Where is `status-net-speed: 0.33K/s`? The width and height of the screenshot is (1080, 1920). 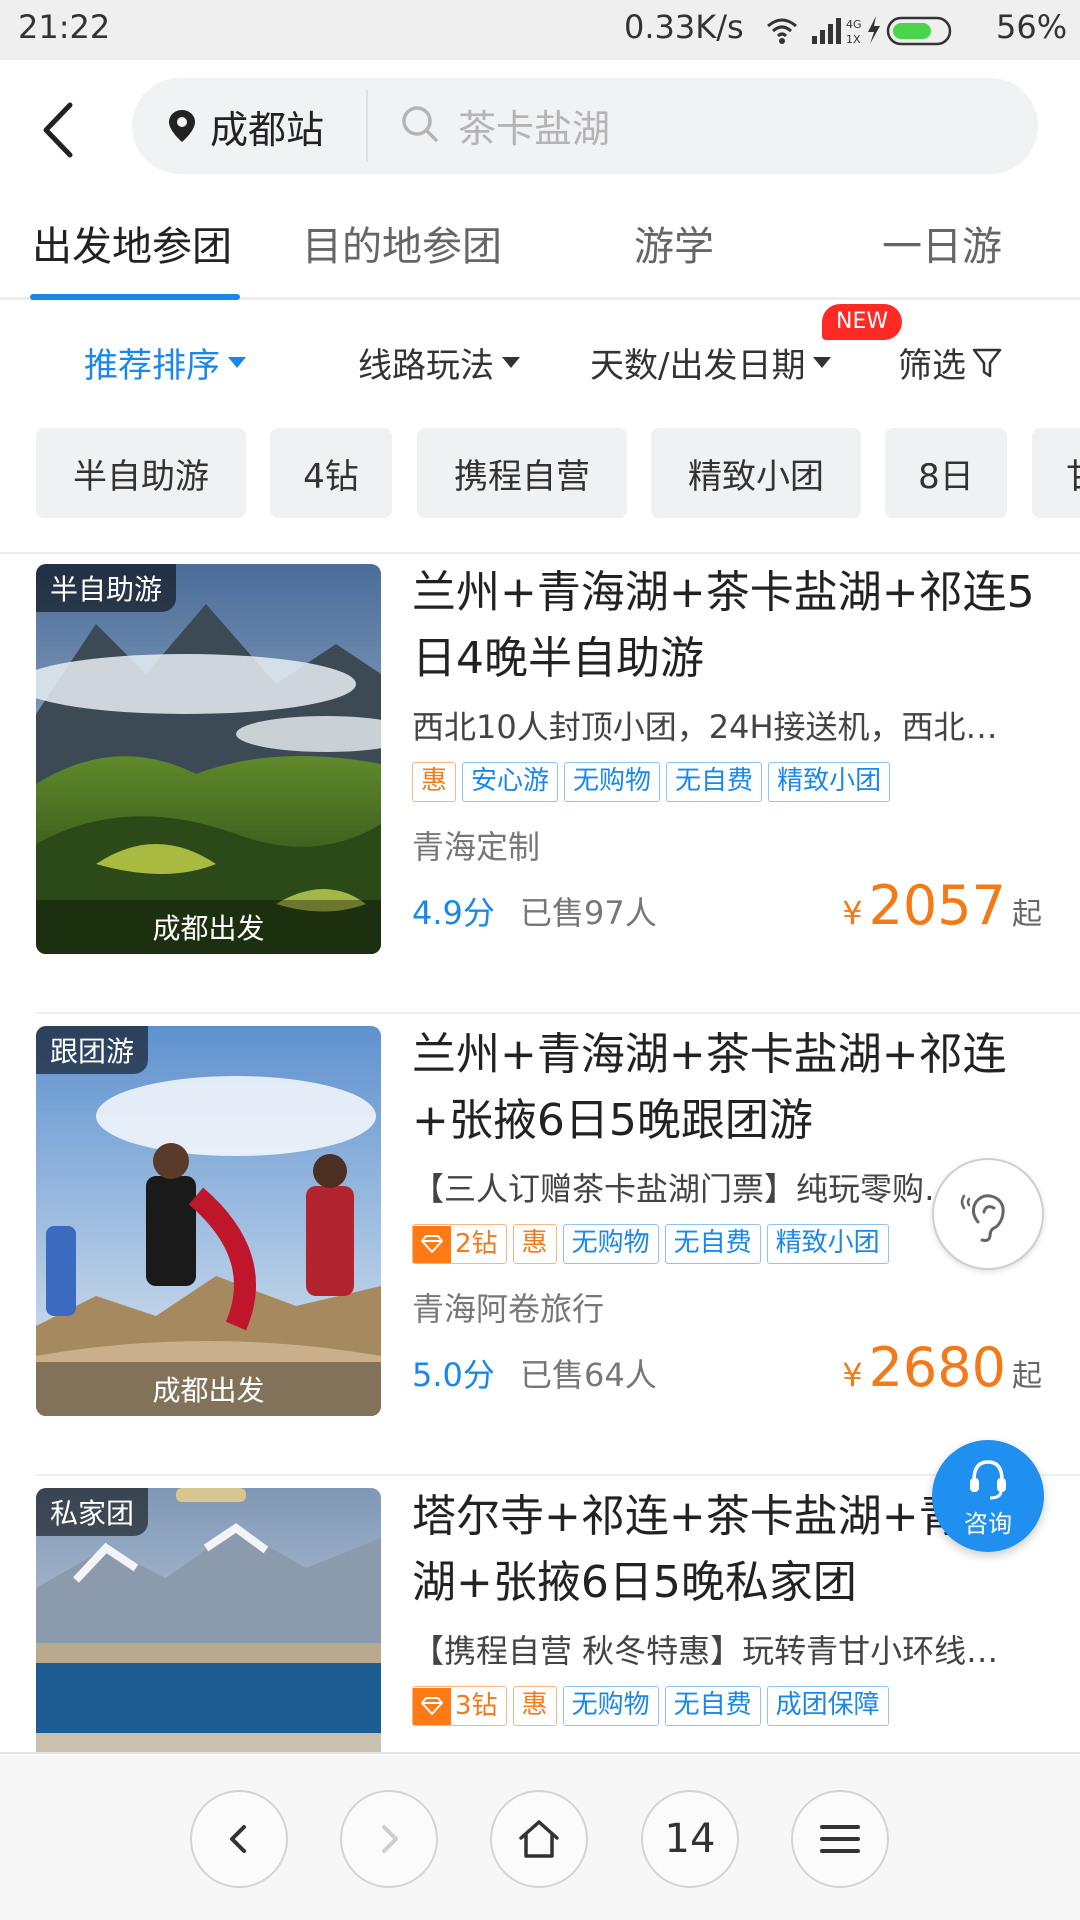
status-net-speed: 0.33K/s is located at coordinates (684, 27).